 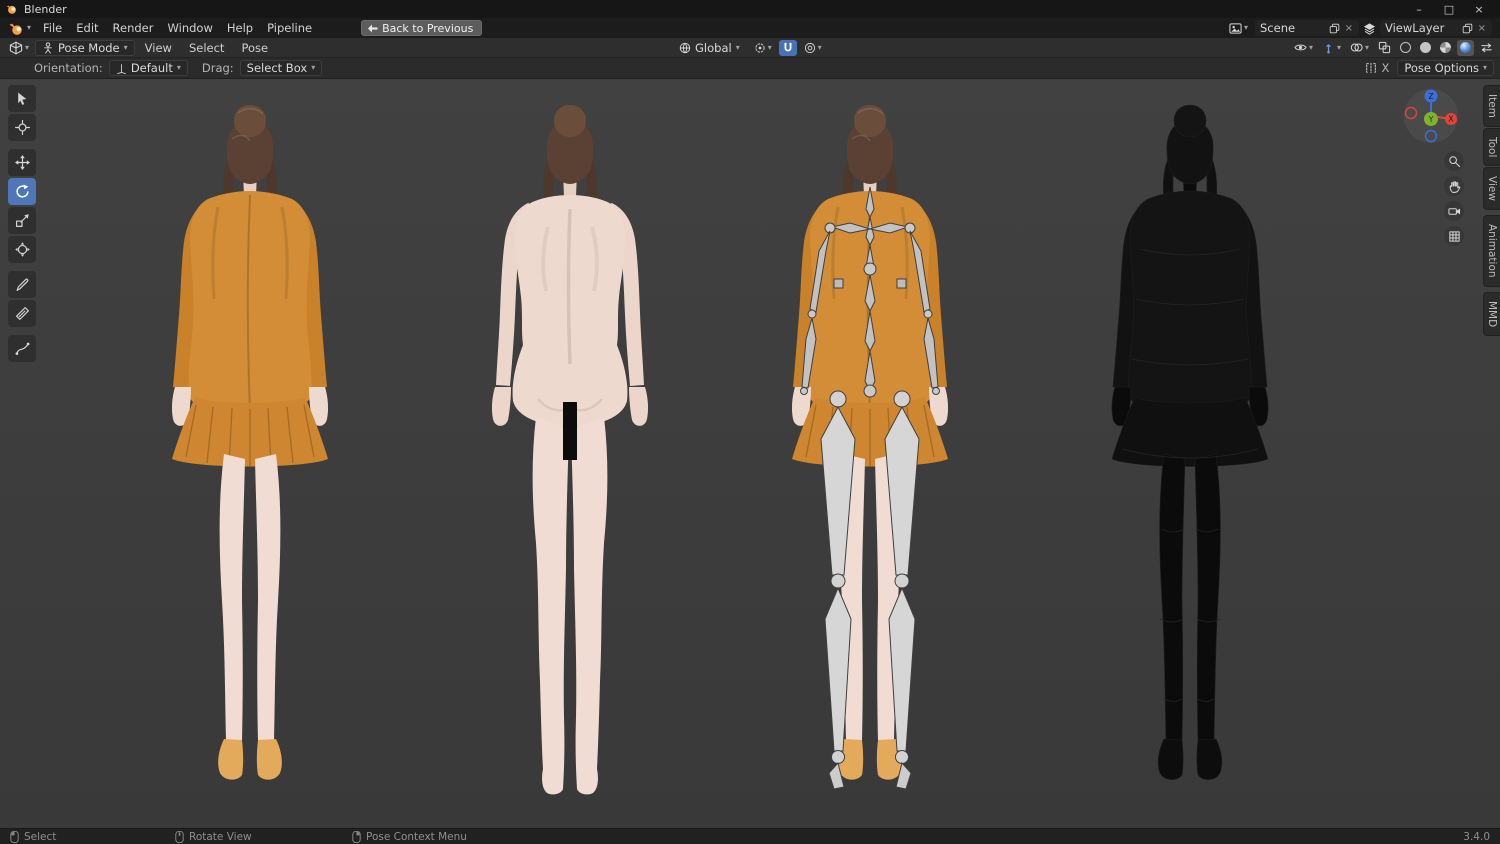 I want to click on cursor-tool, so click(x=22, y=127).